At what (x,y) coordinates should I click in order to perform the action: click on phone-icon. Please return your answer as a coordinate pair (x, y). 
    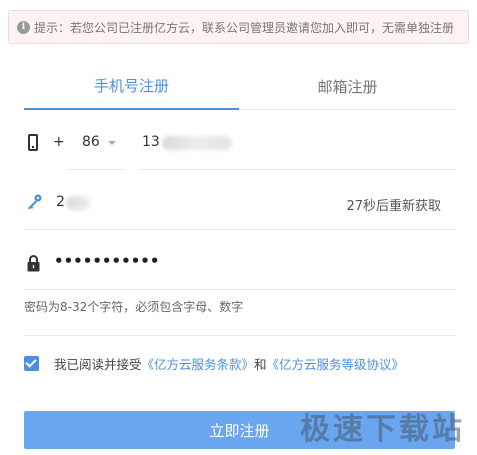
    Looking at the image, I should click on (33, 142).